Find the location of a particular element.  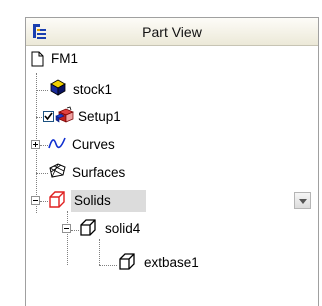

tree-item-setup1: Setup1 is located at coordinates (172, 117).